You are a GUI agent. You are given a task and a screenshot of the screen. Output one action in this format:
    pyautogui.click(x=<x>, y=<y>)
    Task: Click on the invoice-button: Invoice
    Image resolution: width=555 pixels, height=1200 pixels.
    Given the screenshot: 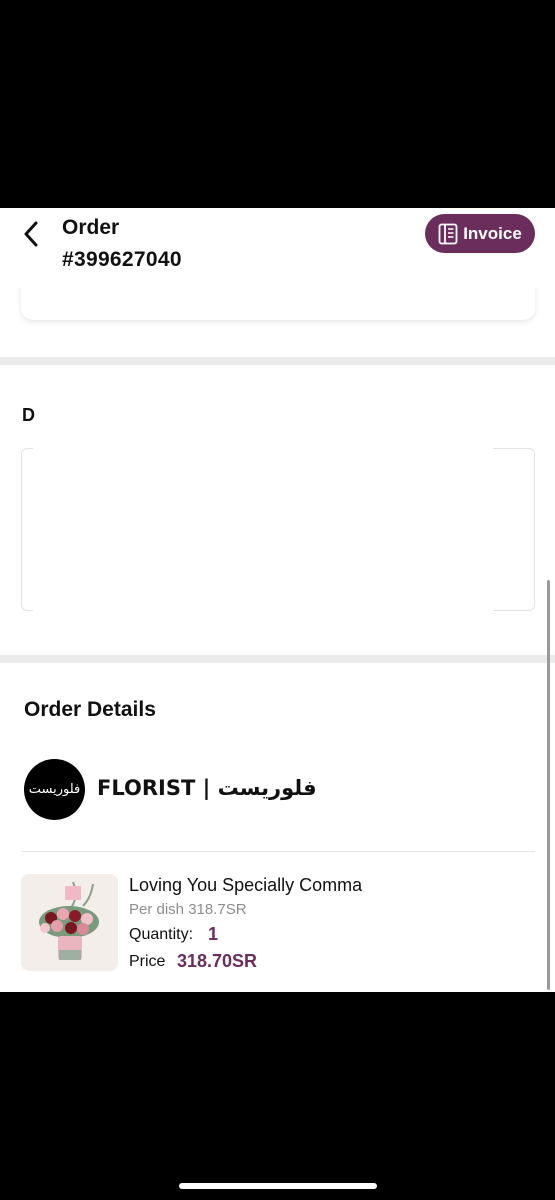 What is the action you would take?
    pyautogui.click(x=480, y=233)
    